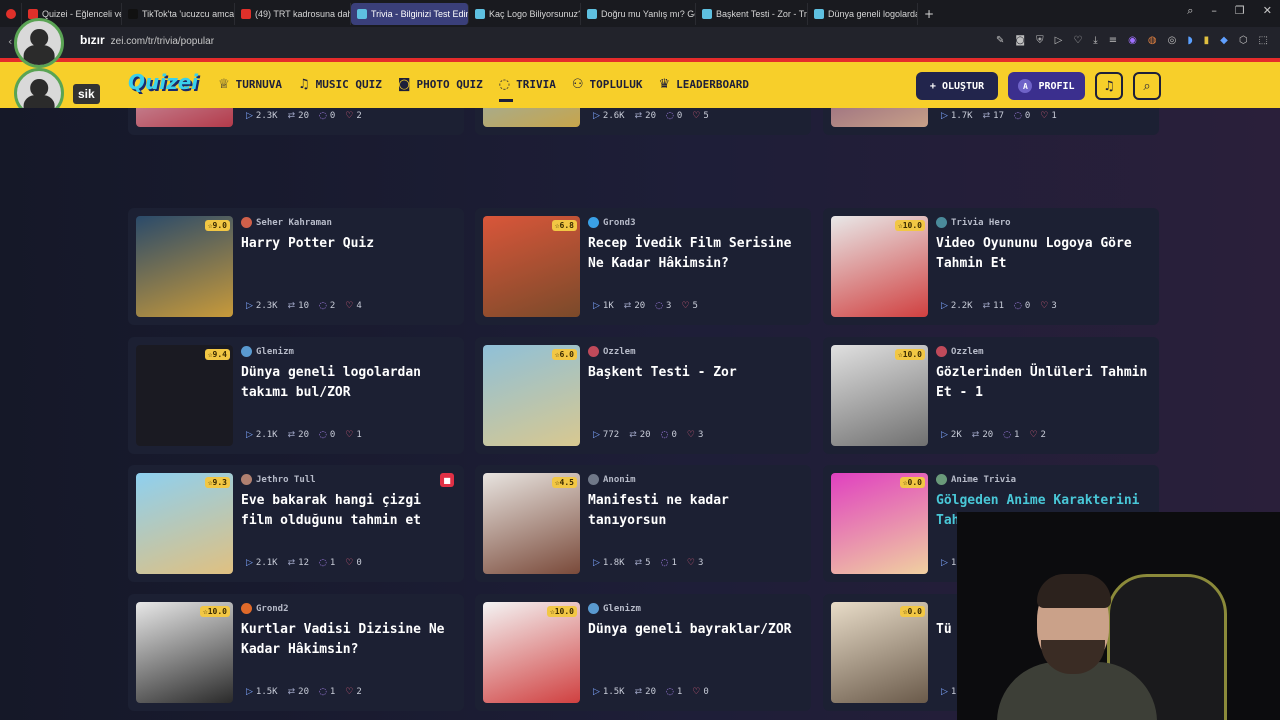  What do you see at coordinates (643, 121) in the screenshot?
I see `quiz-card: Başkent Quiz▷2.6K⇄20◌0♡5` at bounding box center [643, 121].